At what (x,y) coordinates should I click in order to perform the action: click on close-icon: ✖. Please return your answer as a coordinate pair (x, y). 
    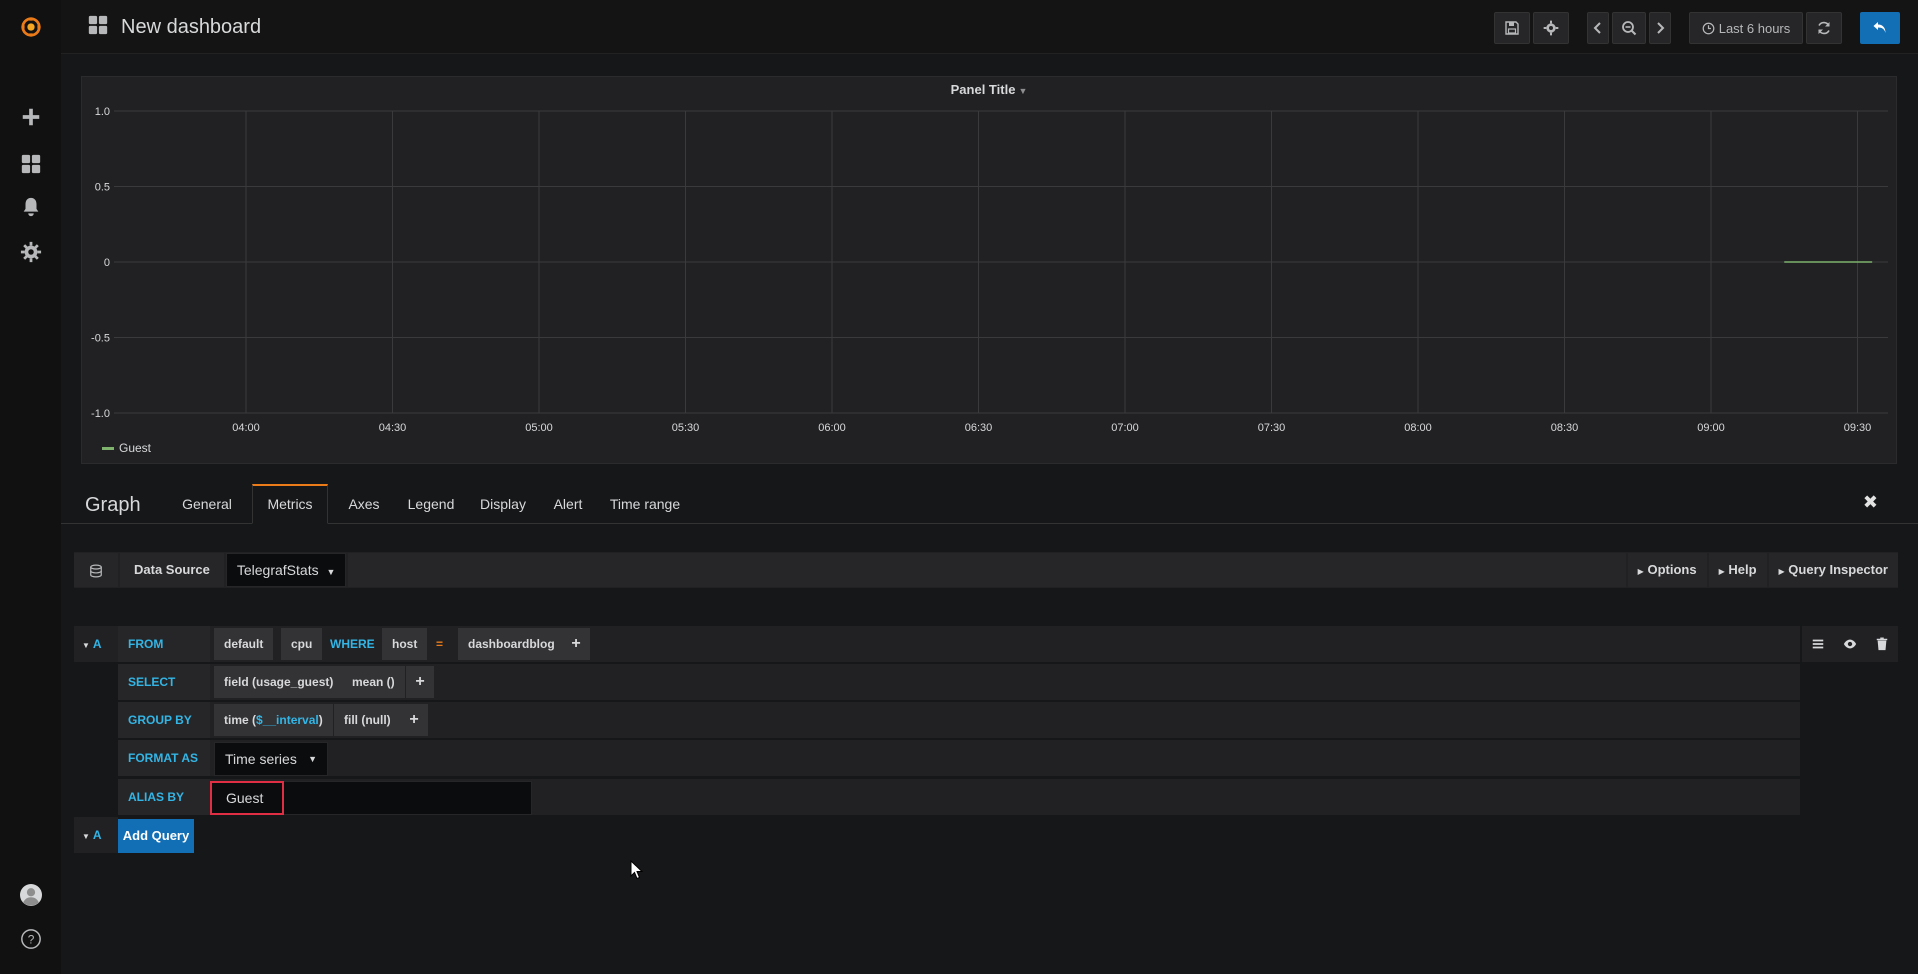
    Looking at the image, I should click on (1870, 502).